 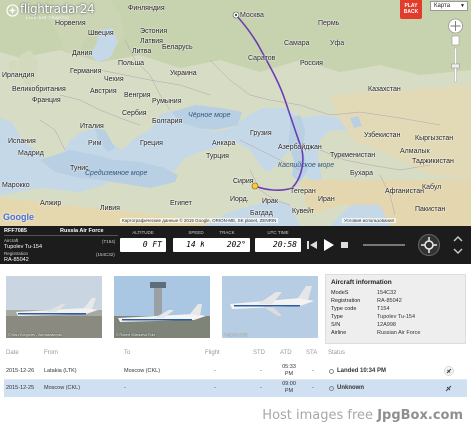 I want to click on flightradar-logo: flightradar24 LIVE AIR TRAFFIC, so click(x=50, y=12).